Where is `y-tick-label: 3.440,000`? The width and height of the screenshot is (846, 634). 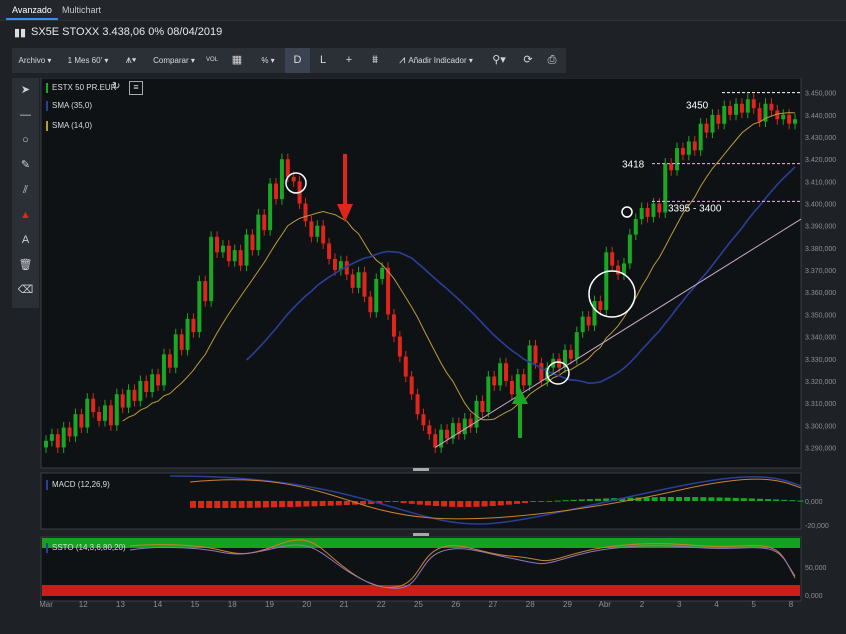
y-tick-label: 3.440,000 is located at coordinates (820, 116).